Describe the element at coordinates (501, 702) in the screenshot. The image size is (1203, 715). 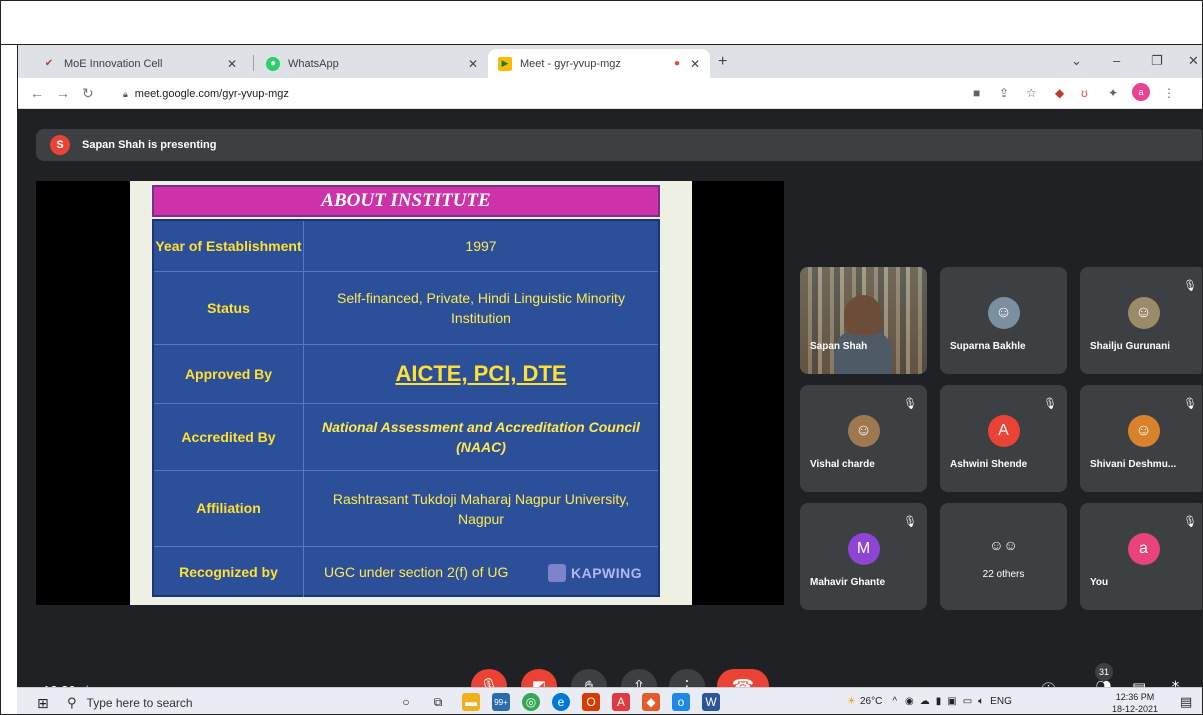
I see `store-icon: 99+` at that location.